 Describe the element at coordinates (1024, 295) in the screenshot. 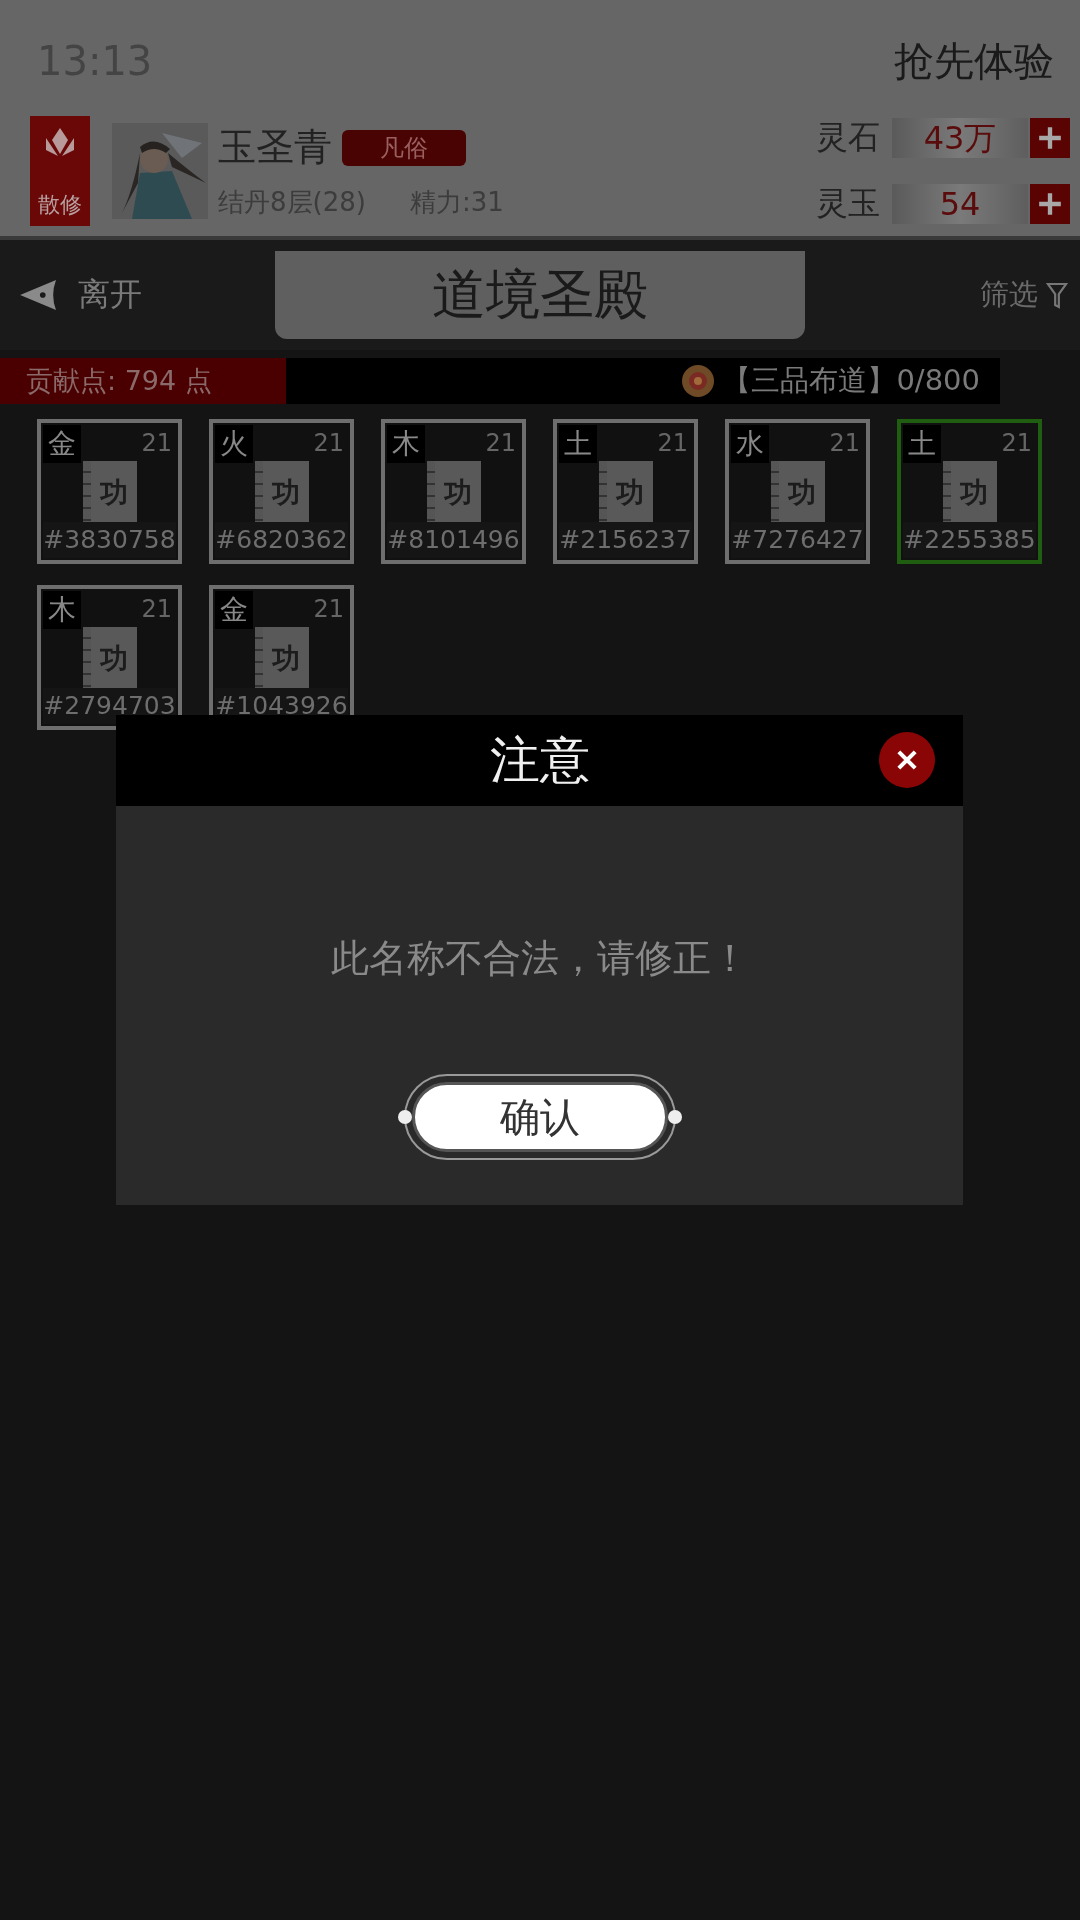

I see `filter-button: 筛选` at that location.